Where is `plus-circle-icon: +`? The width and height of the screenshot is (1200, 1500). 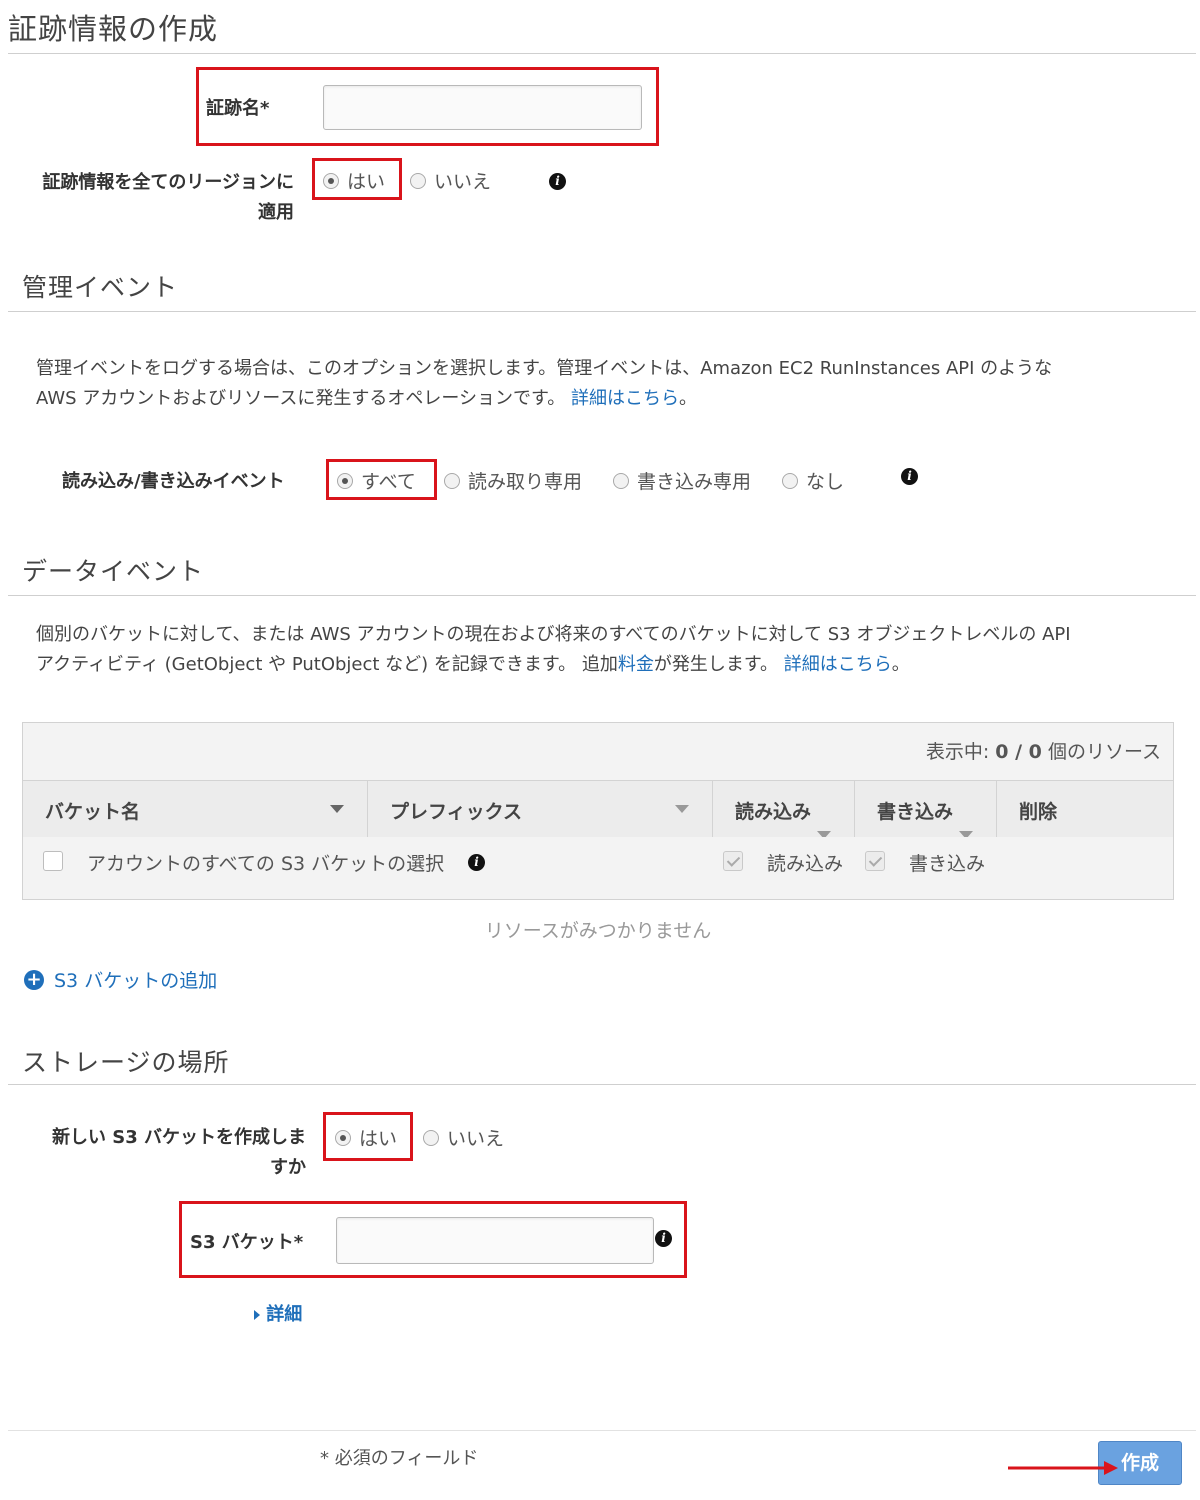
plus-circle-icon: + is located at coordinates (34, 980).